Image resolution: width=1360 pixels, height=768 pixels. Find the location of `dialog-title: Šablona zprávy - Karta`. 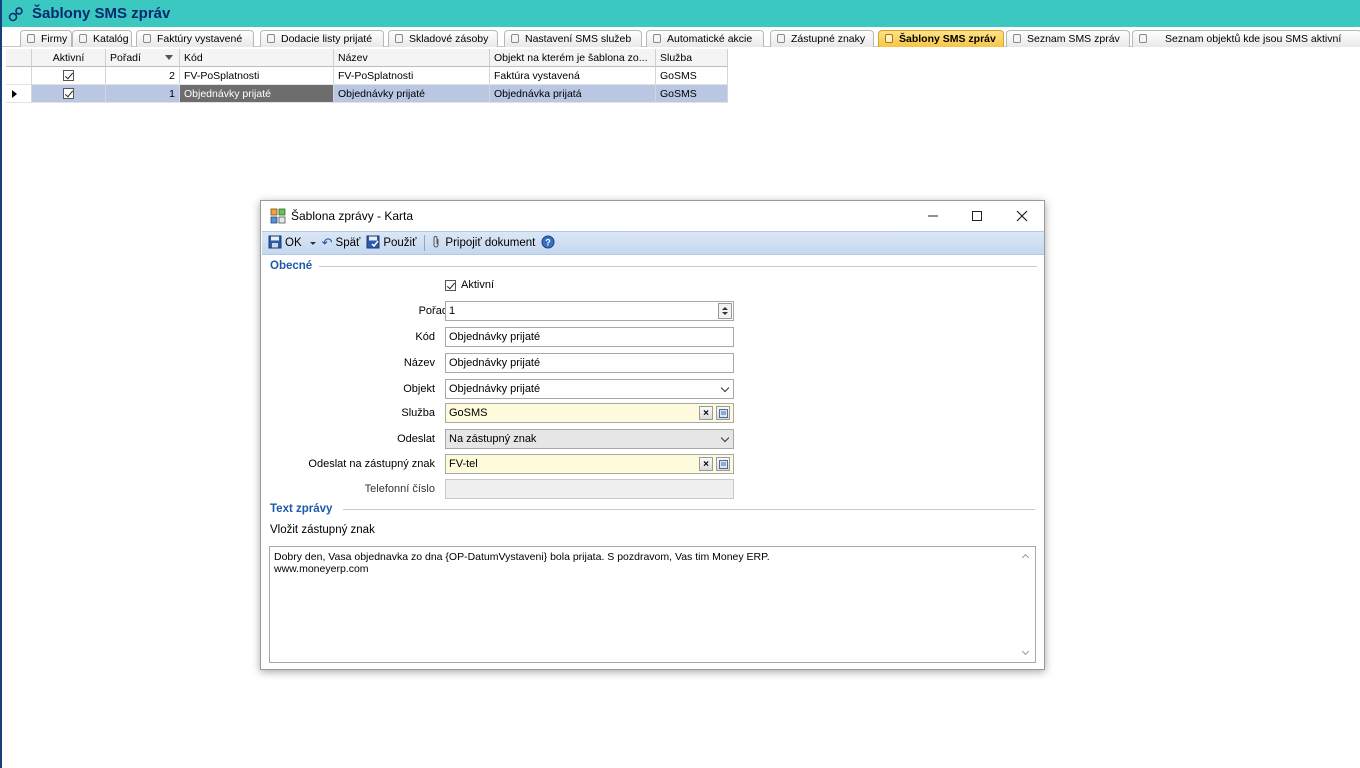

dialog-title: Šablona zprávy - Karta is located at coordinates (352, 216).